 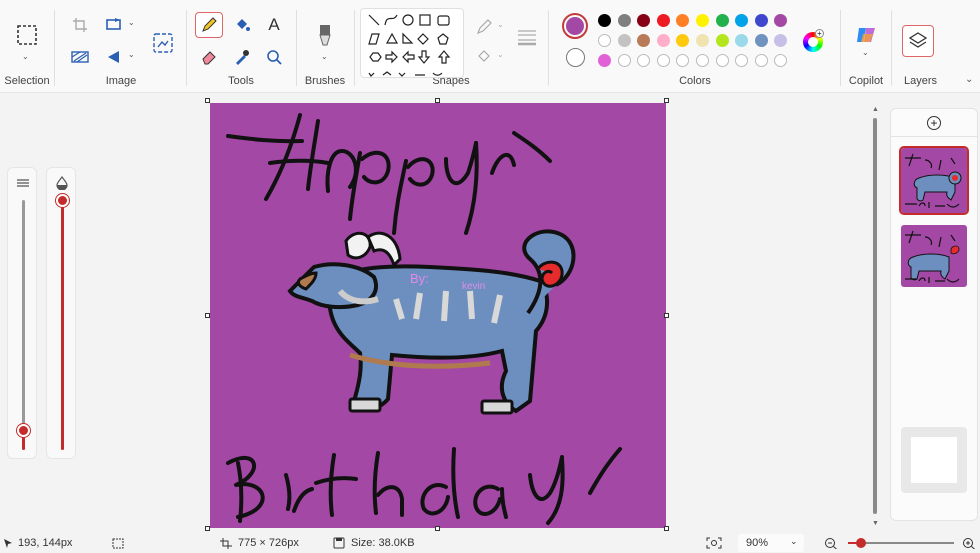 I want to click on image-effects-button, so click(x=80, y=57).